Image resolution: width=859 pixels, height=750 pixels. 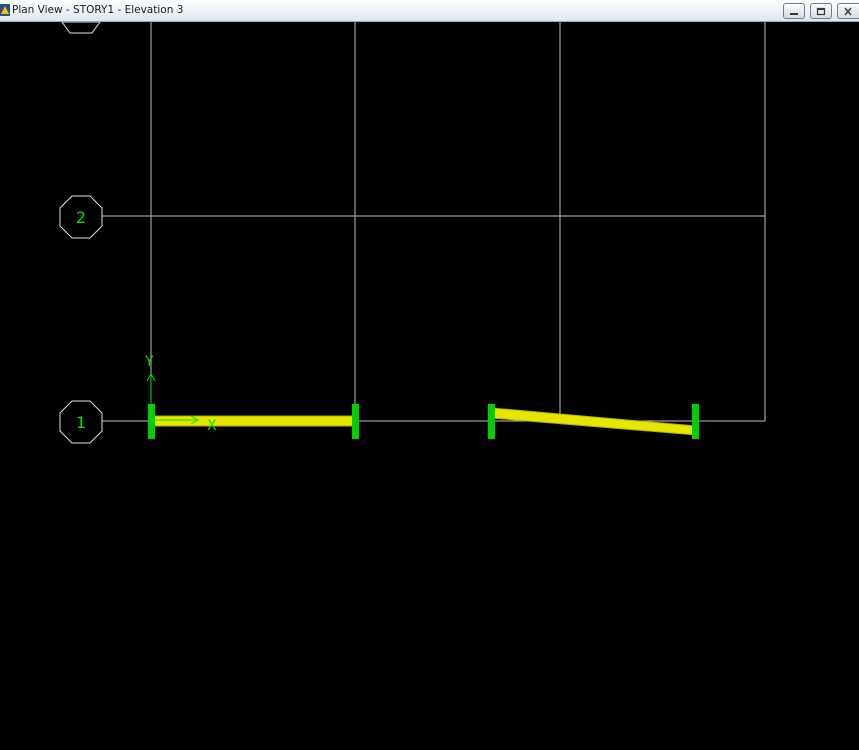 I want to click on close-icon, so click(x=848, y=11).